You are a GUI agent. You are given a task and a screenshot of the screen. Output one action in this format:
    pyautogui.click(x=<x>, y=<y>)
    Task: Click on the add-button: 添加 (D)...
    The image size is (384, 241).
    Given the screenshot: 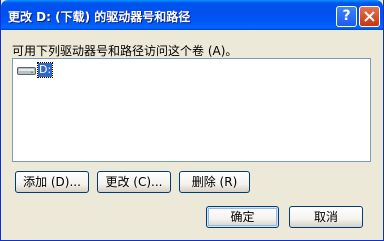 What is the action you would take?
    pyautogui.click(x=52, y=182)
    